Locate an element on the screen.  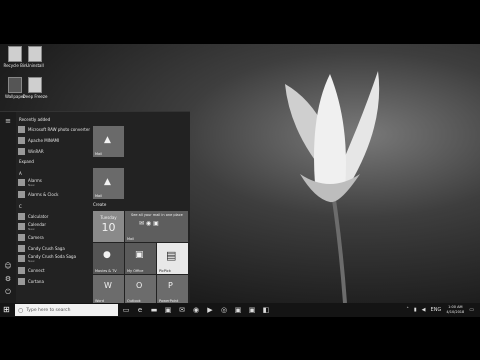
settings-icon: ⚙ is located at coordinates (8, 279).